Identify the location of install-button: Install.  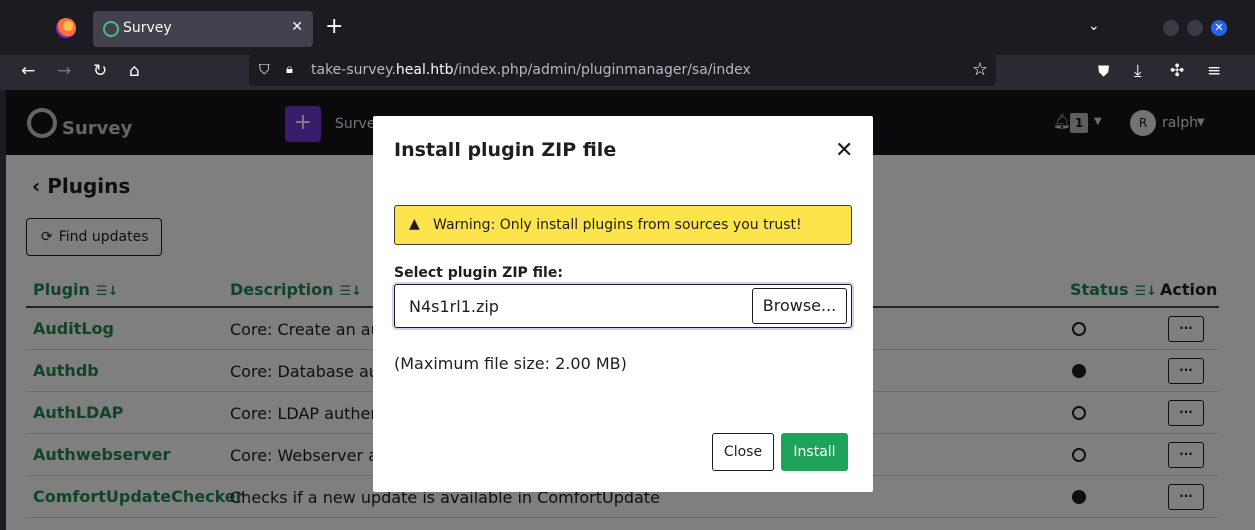
(814, 452).